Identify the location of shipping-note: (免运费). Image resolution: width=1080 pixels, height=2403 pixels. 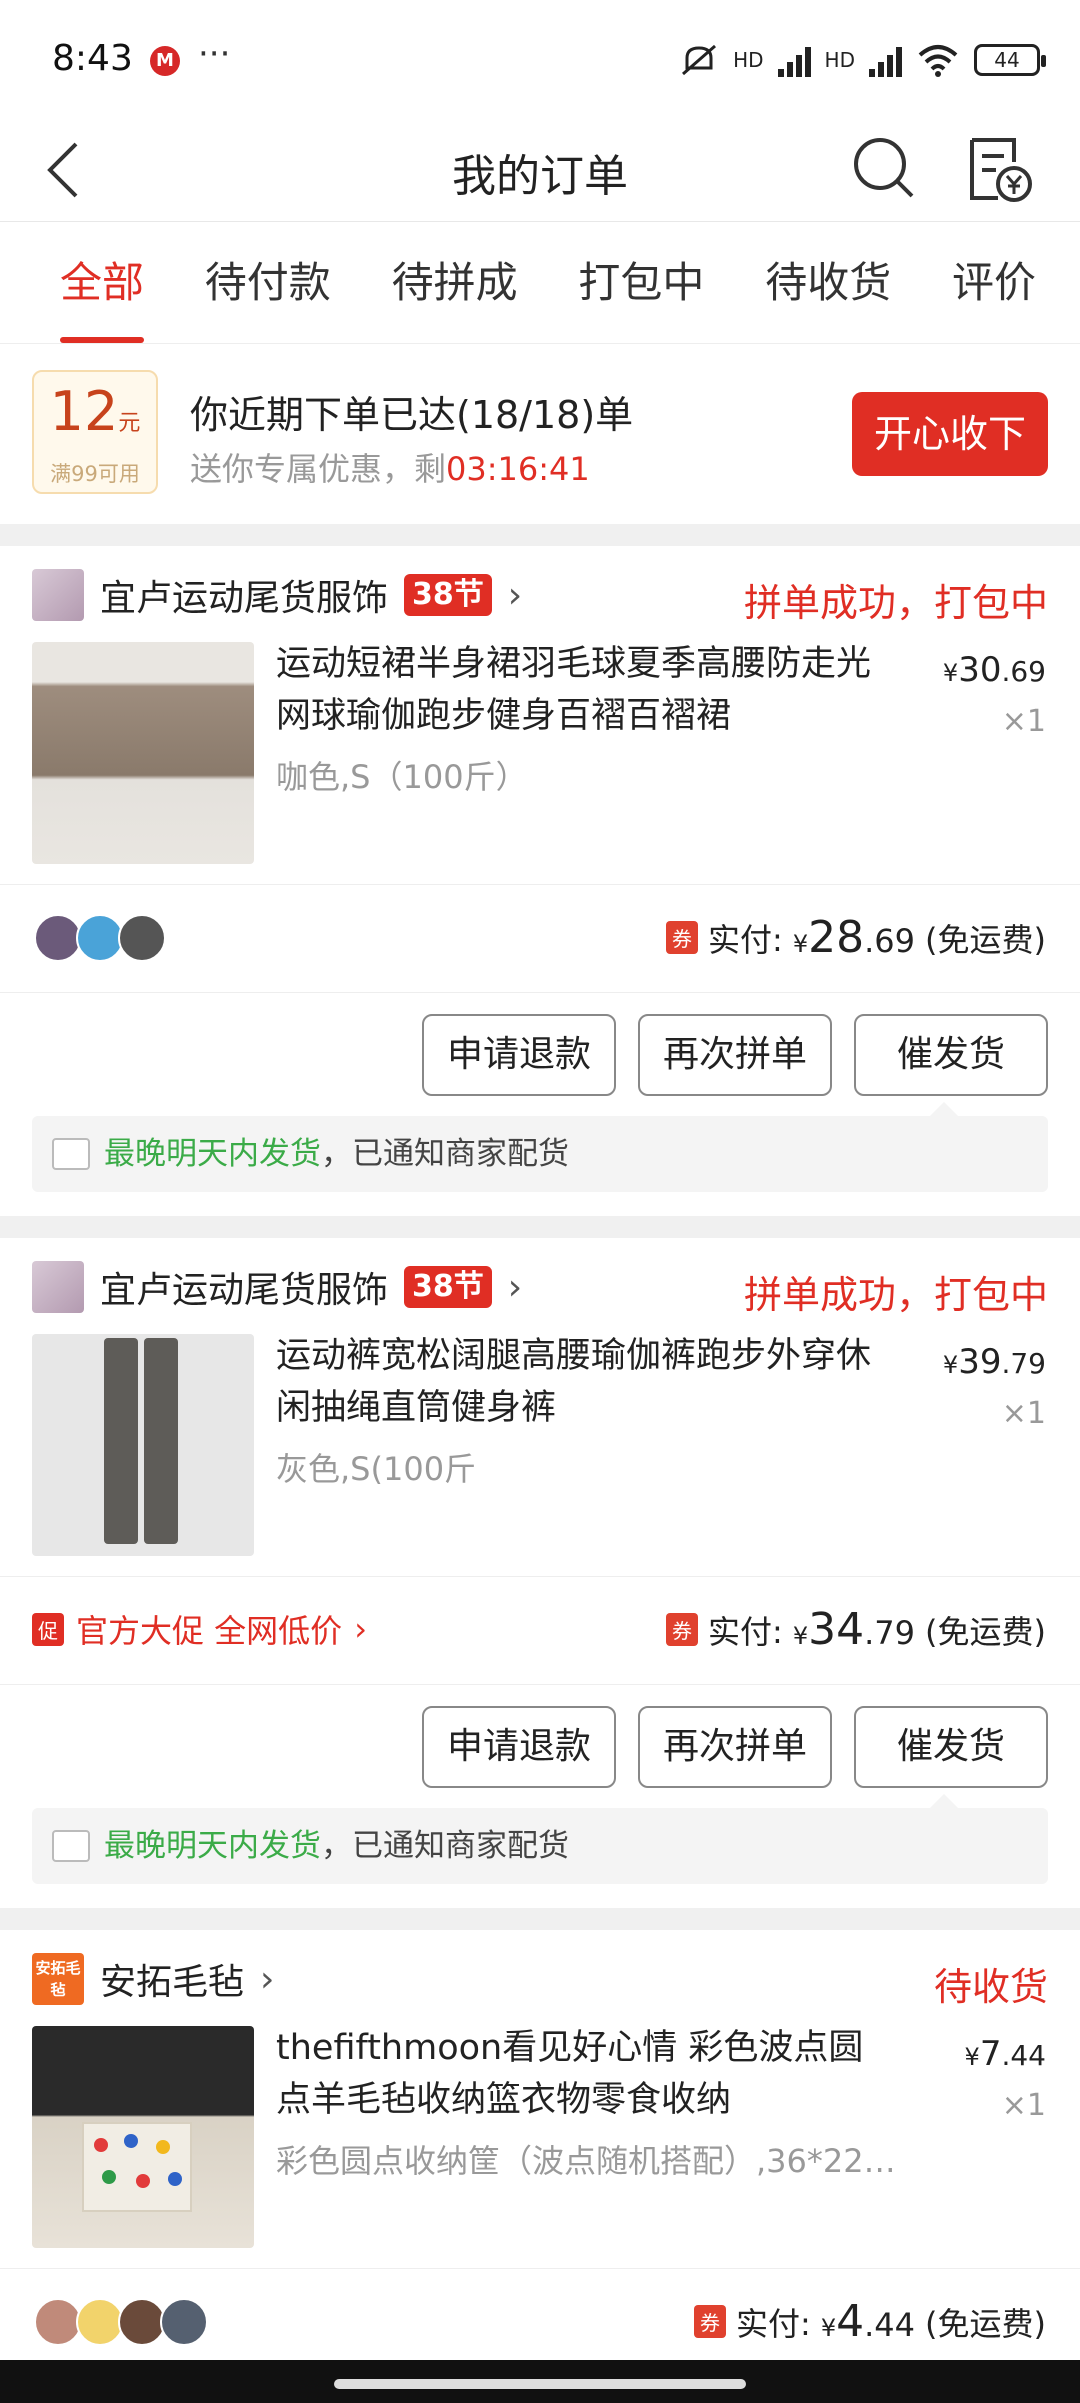
(985, 1631).